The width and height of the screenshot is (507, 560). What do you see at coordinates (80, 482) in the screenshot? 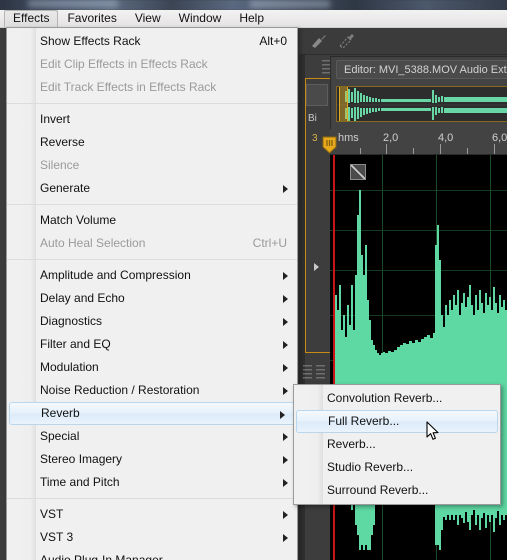
I see `menu-item-label: Time and Pitch` at bounding box center [80, 482].